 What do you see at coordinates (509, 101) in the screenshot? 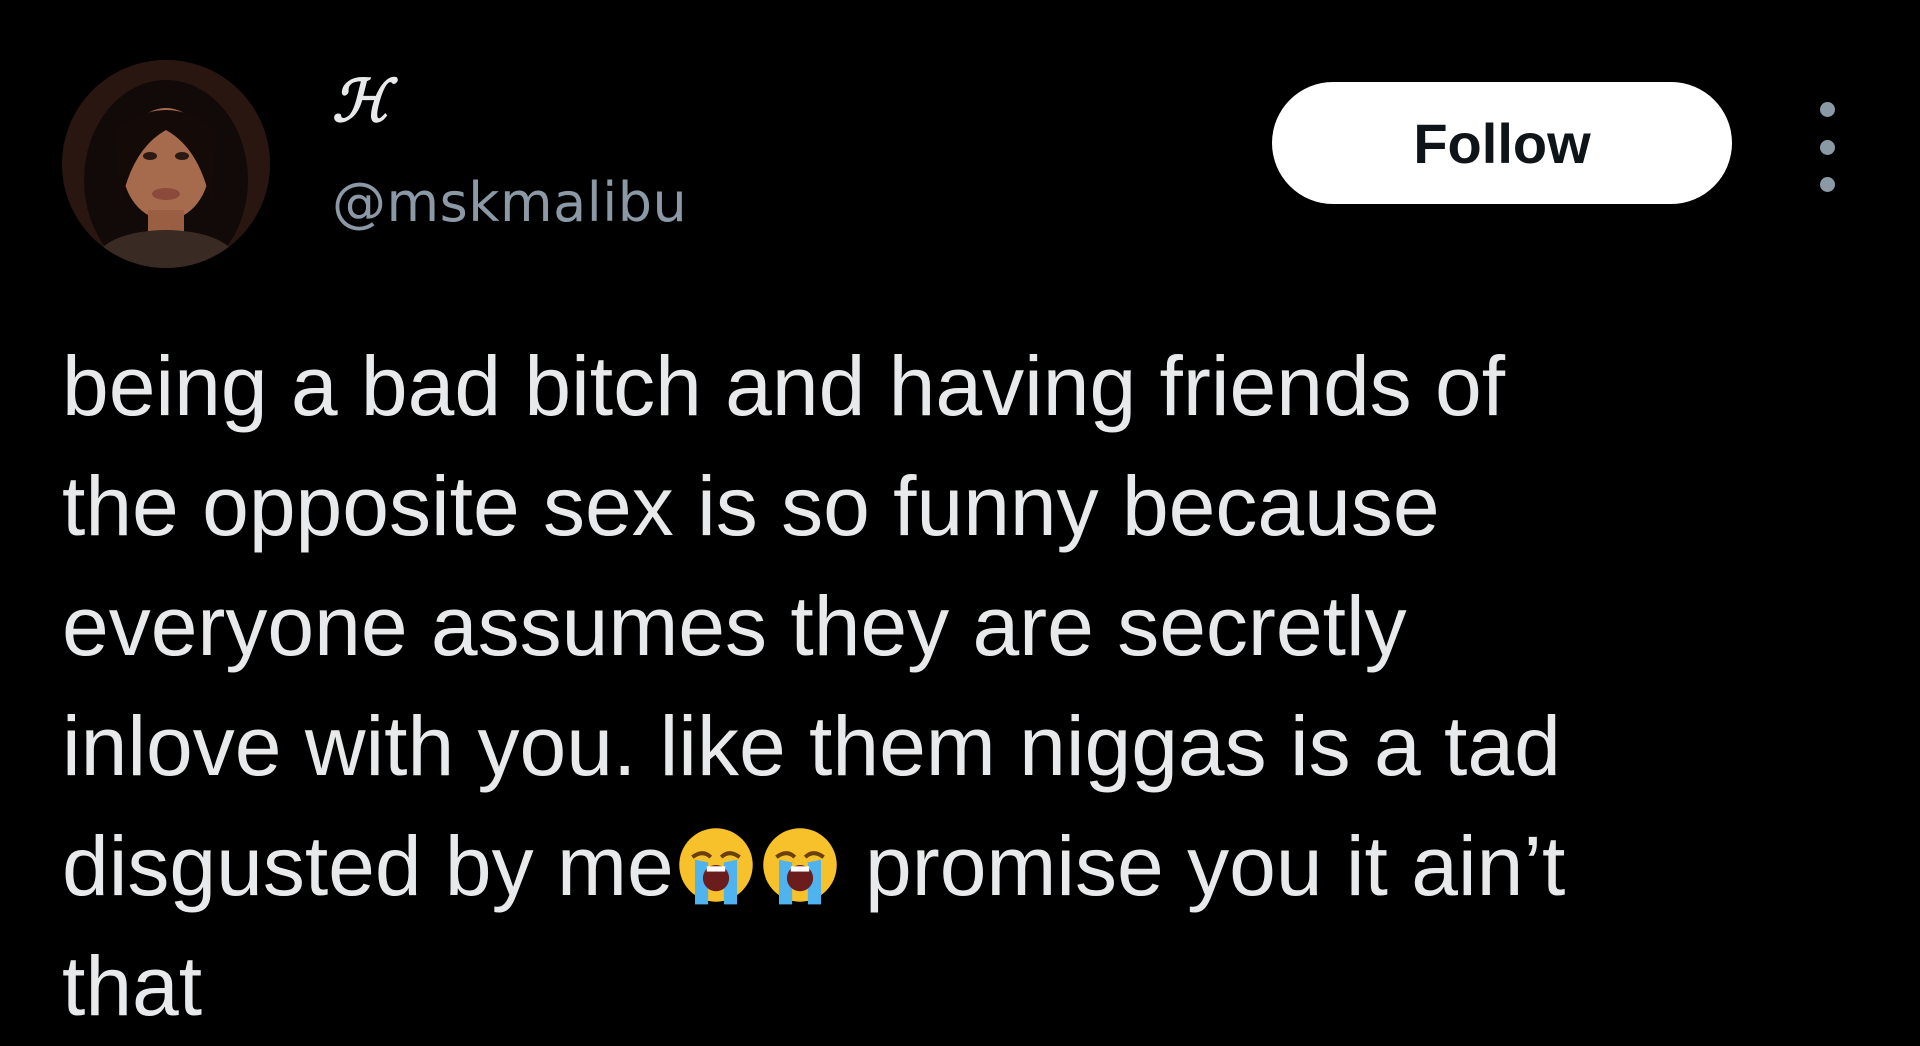
I see `display-name: ℋ` at bounding box center [509, 101].